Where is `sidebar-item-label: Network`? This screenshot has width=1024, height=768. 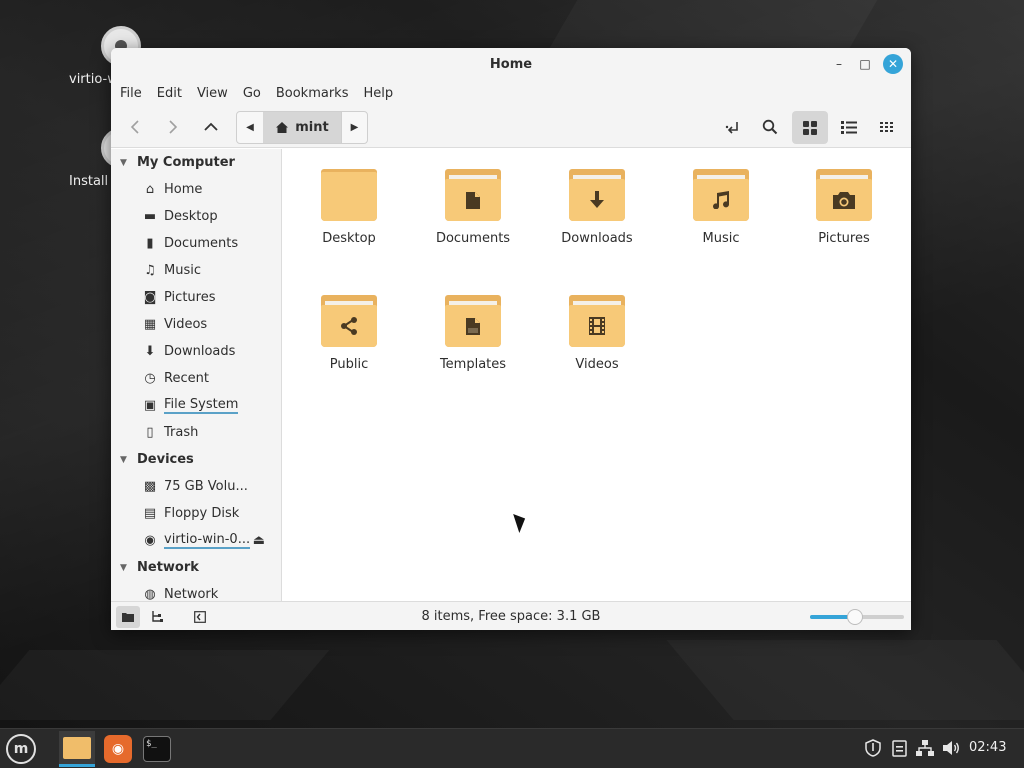
sidebar-item-label: Network is located at coordinates (191, 594).